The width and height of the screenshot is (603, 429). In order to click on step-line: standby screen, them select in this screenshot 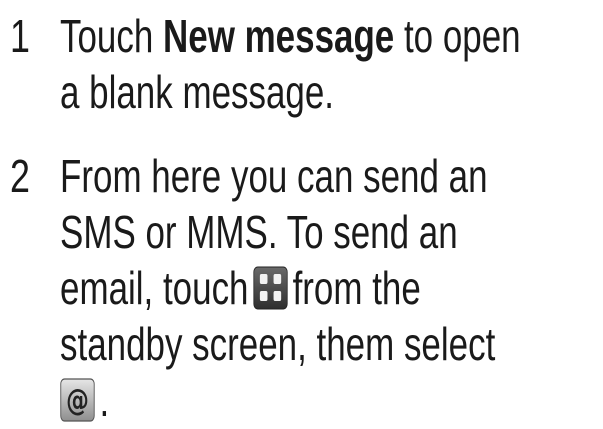, I will do `click(278, 344)`.